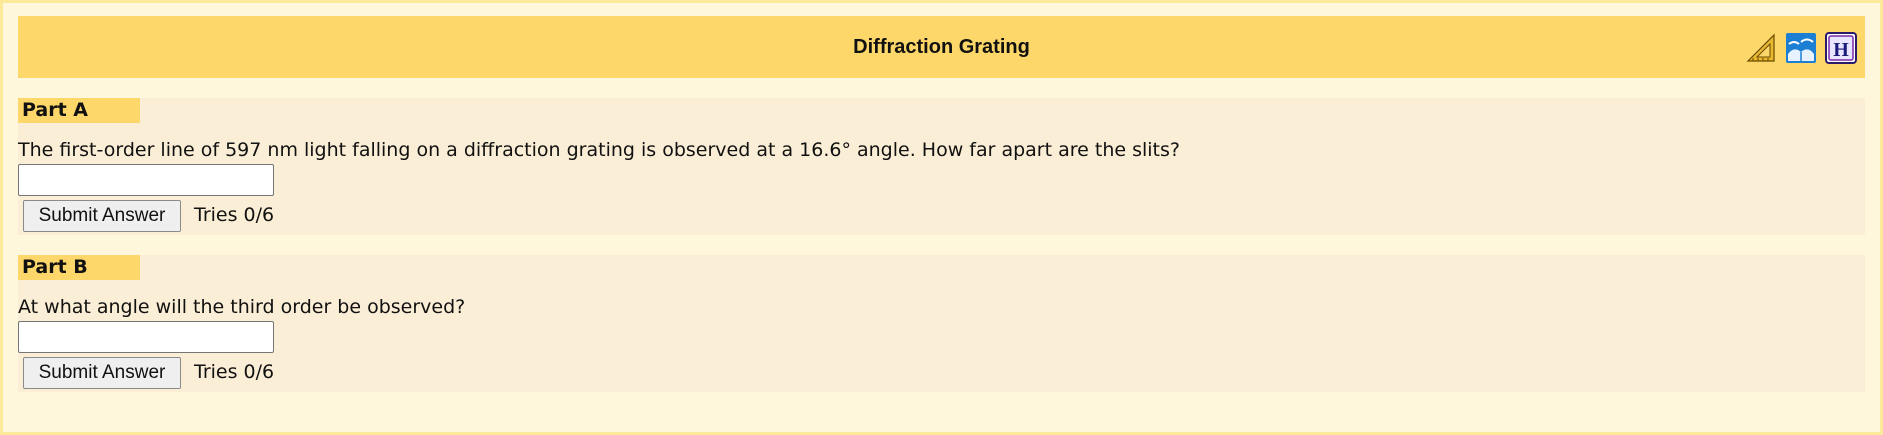 This screenshot has height=435, width=1883. I want to click on part-b-submit-button: Submit Answer, so click(102, 373).